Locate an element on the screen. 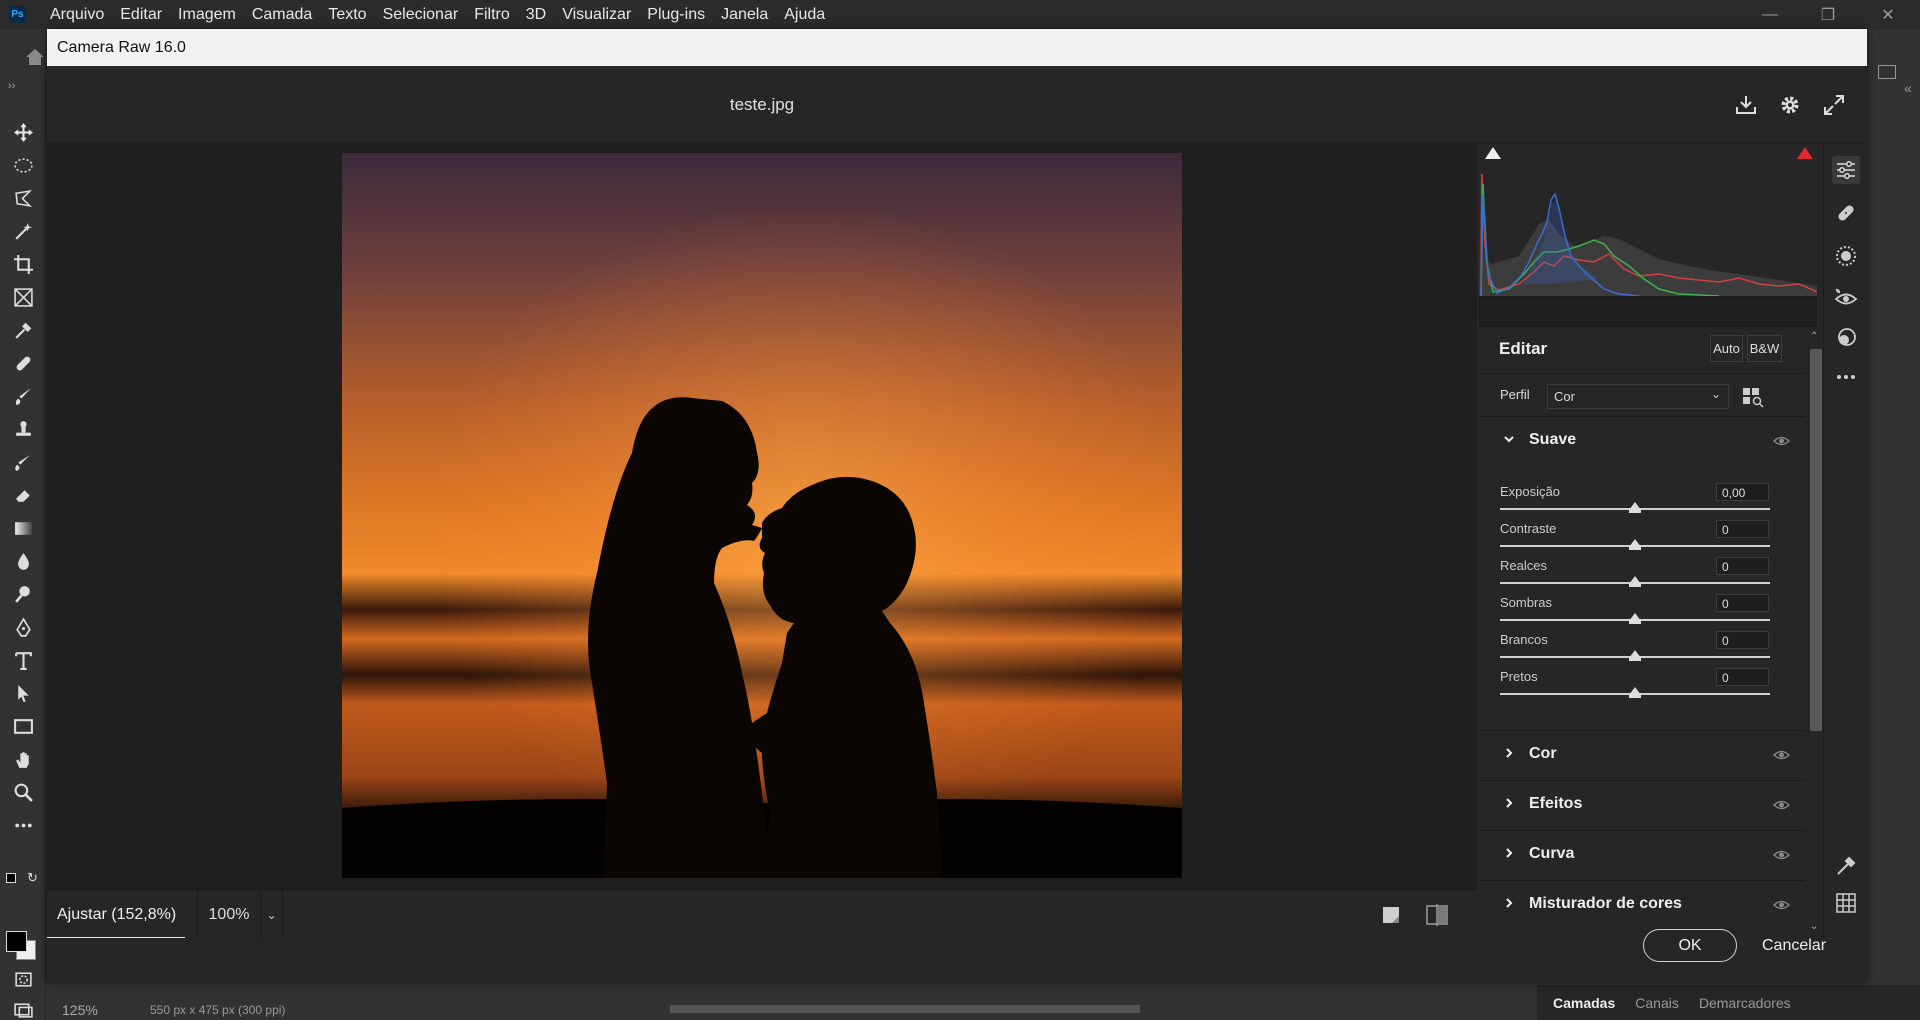 The height and width of the screenshot is (1020, 1920). masking-icon is located at coordinates (1846, 256).